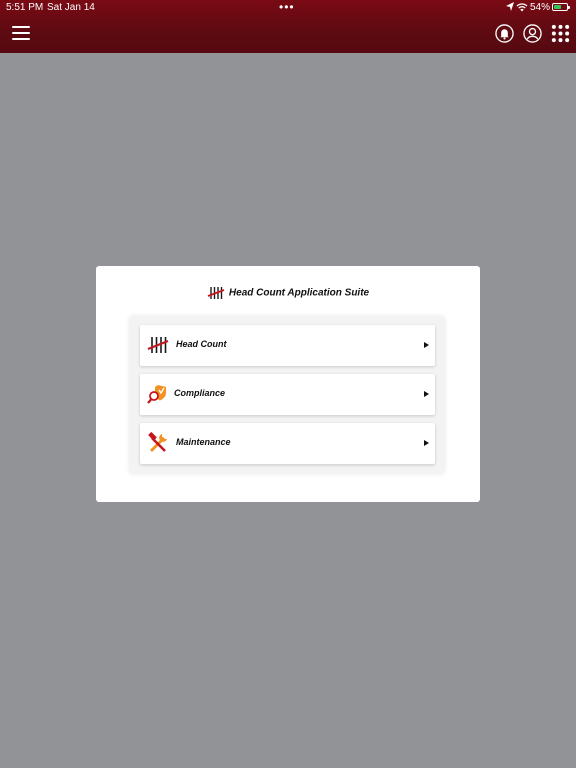  What do you see at coordinates (299, 293) in the screenshot?
I see `dialog-title-text: Head Count Application Suite` at bounding box center [299, 293].